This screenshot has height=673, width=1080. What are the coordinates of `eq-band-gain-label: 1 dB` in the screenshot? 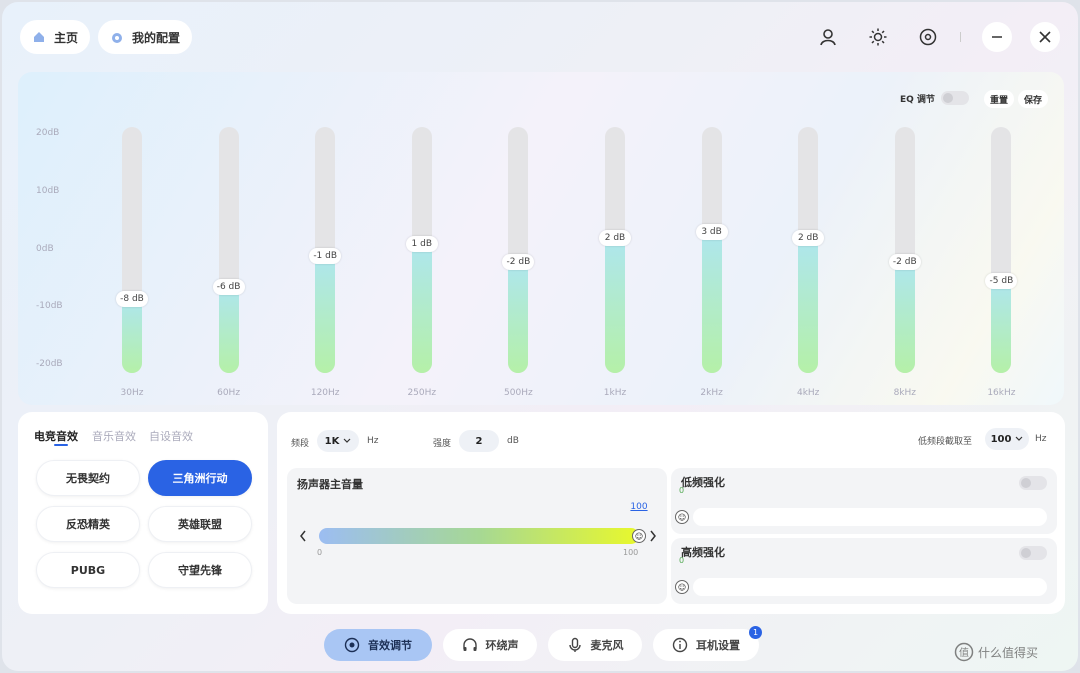 It's located at (421, 243).